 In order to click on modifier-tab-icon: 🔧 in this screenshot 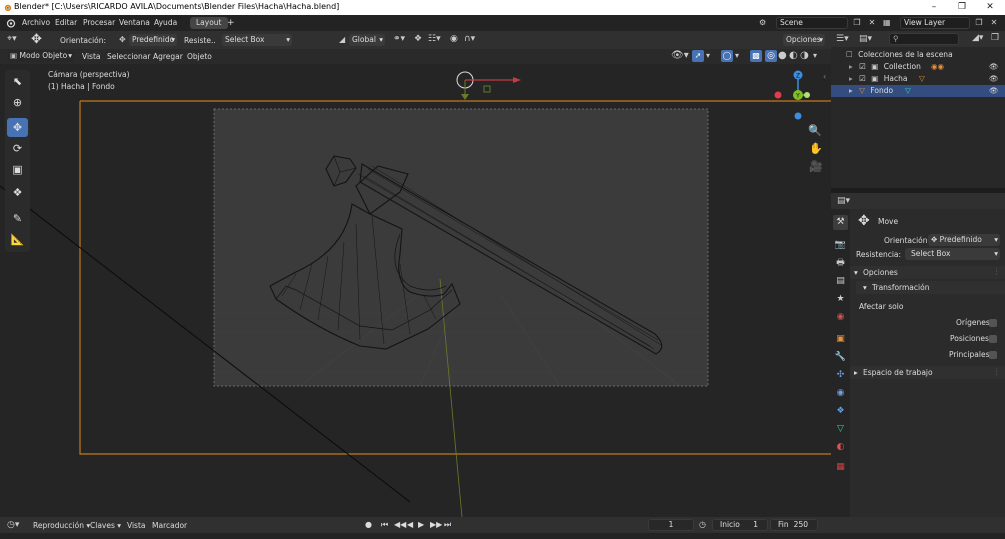, I will do `click(840, 357)`.